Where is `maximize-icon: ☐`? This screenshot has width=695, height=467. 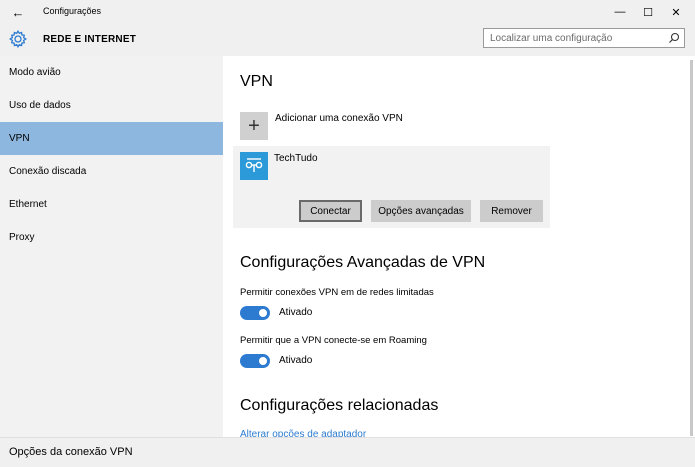
maximize-icon: ☐ is located at coordinates (648, 12).